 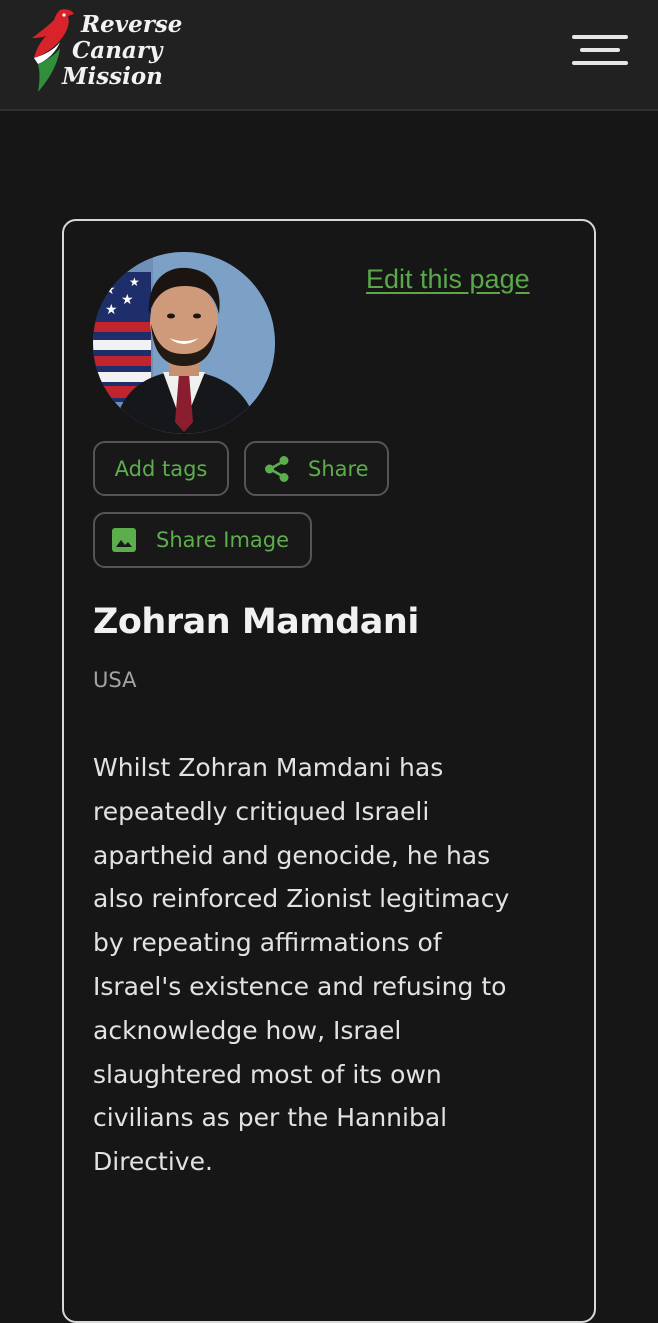 What do you see at coordinates (338, 468) in the screenshot?
I see `share-label: Share` at bounding box center [338, 468].